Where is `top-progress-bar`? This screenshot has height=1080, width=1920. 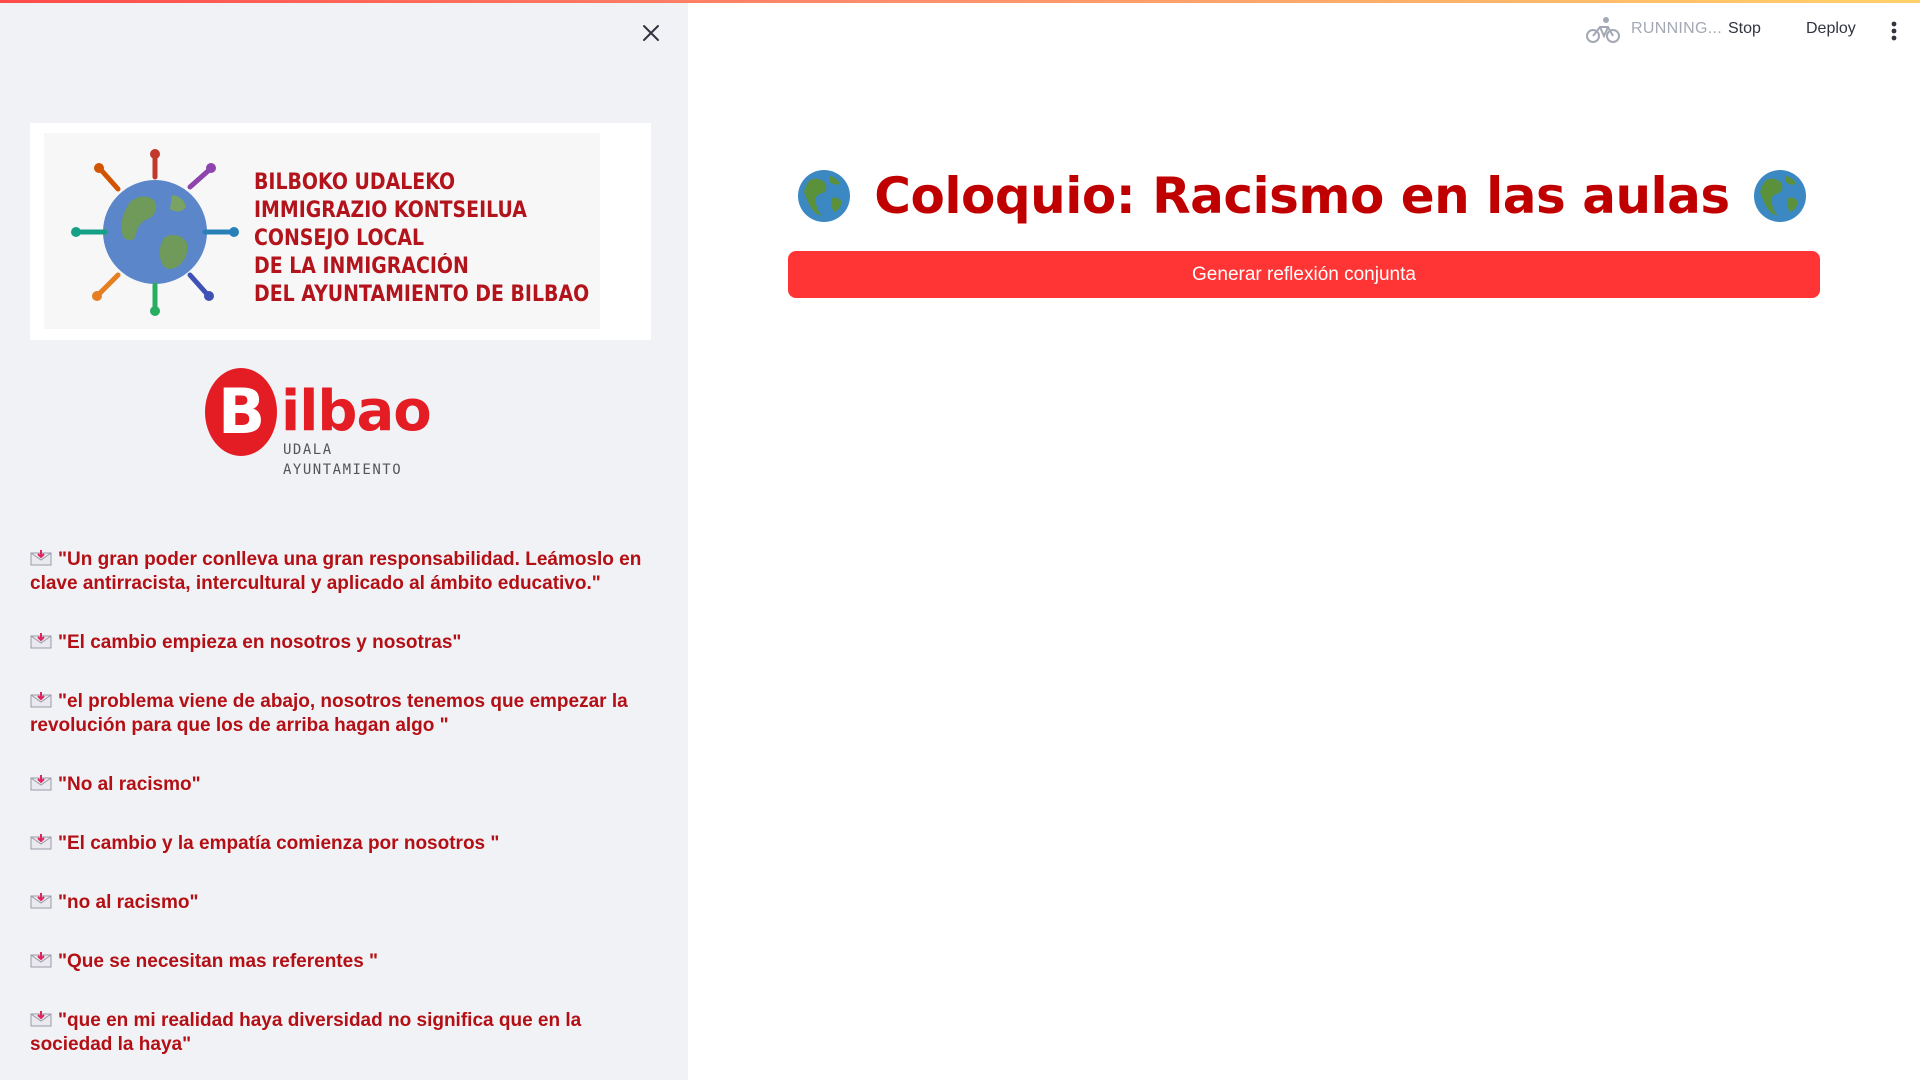
top-progress-bar is located at coordinates (960, 1).